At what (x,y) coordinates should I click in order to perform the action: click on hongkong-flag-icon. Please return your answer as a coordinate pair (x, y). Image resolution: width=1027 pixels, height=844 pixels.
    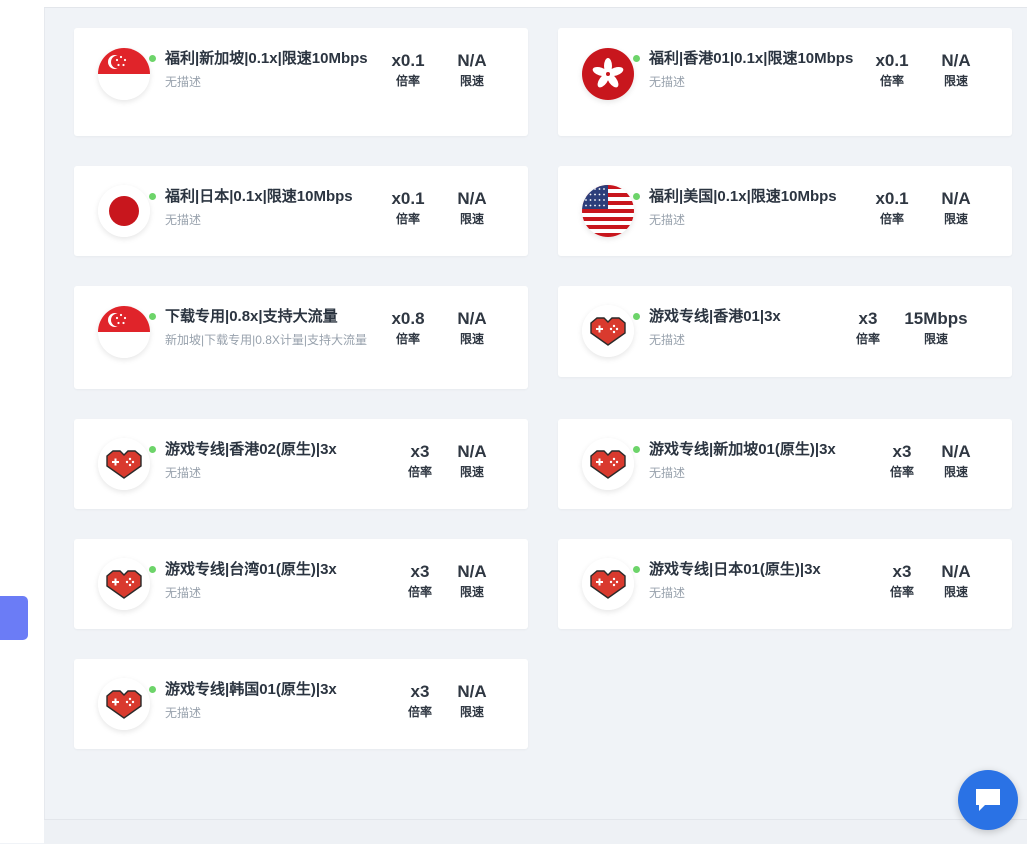
    Looking at the image, I should click on (608, 74).